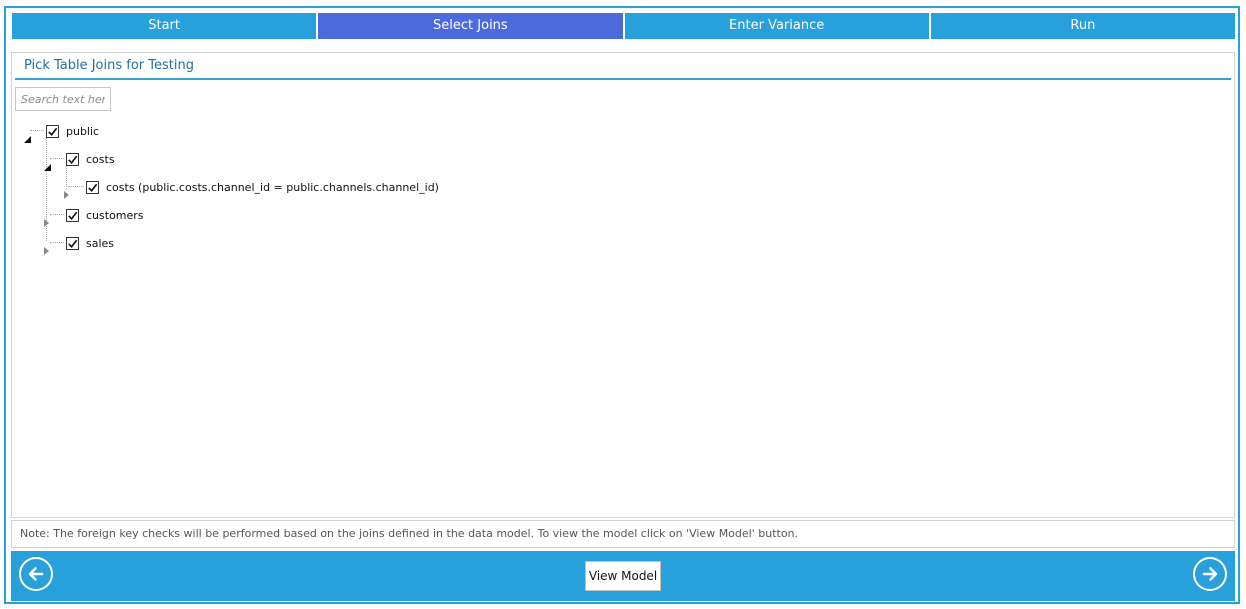 This screenshot has height=609, width=1246. I want to click on view-model-button: View Model, so click(623, 576).